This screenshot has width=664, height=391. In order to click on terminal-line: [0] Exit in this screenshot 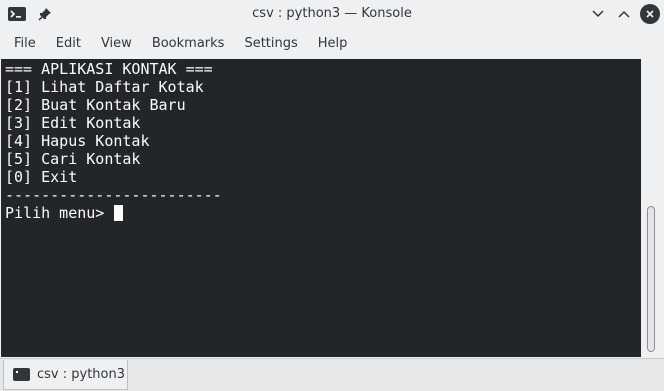, I will do `click(41, 177)`.